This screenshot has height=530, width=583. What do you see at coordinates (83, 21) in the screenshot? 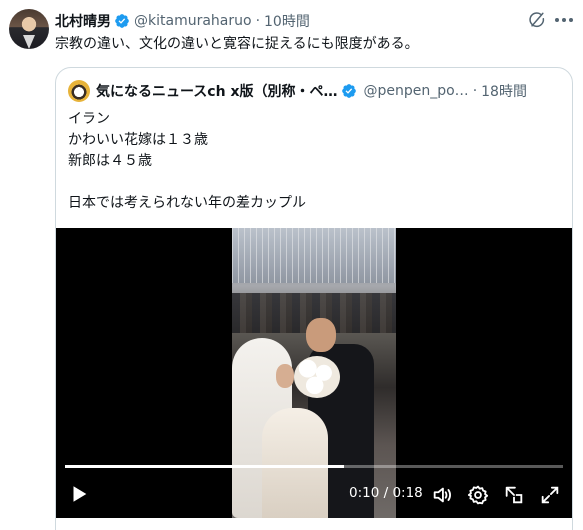
I see `author-name: 北村晴男` at bounding box center [83, 21].